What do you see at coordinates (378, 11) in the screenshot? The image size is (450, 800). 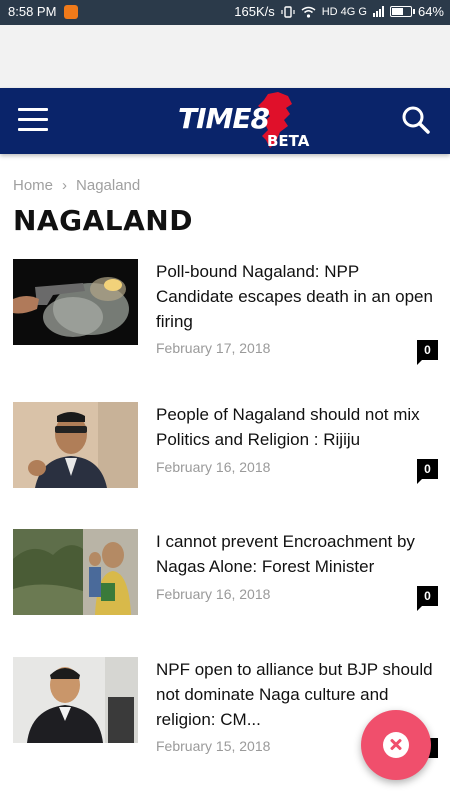 I see `signal-icon` at bounding box center [378, 11].